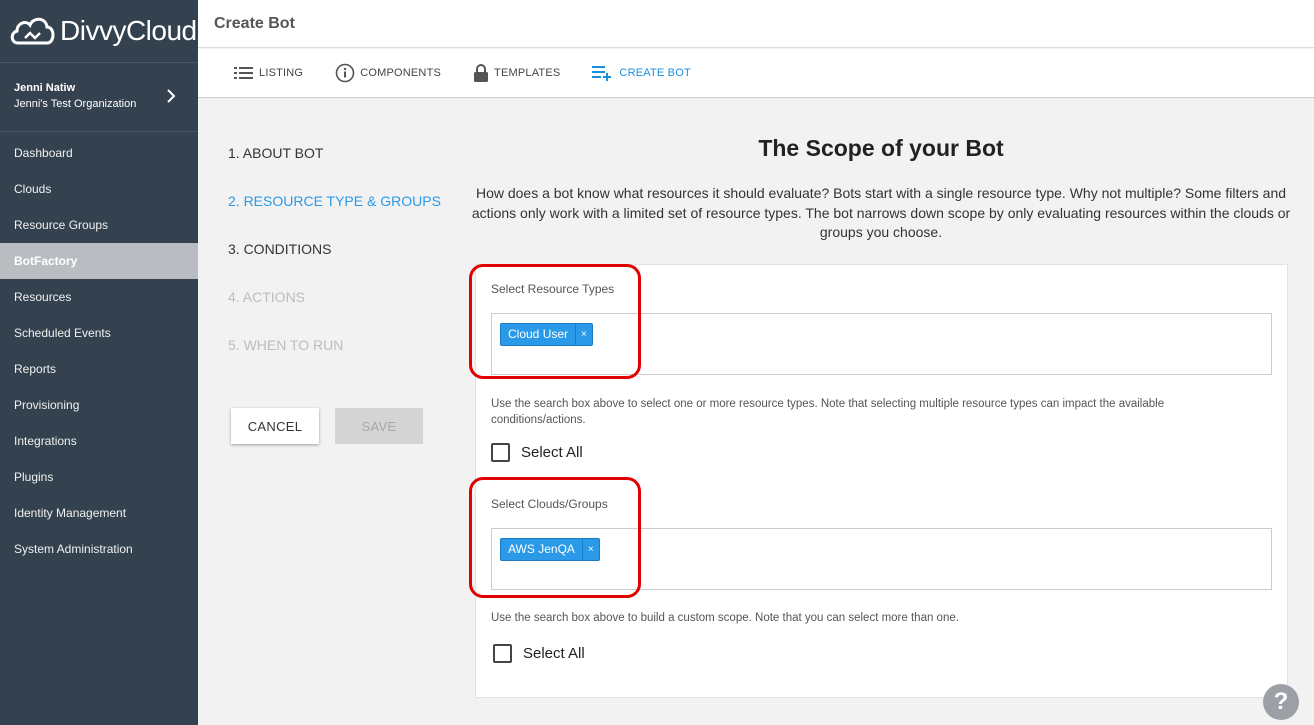 The height and width of the screenshot is (725, 1314). I want to click on user-org: Jenni's Test Organization, so click(75, 104).